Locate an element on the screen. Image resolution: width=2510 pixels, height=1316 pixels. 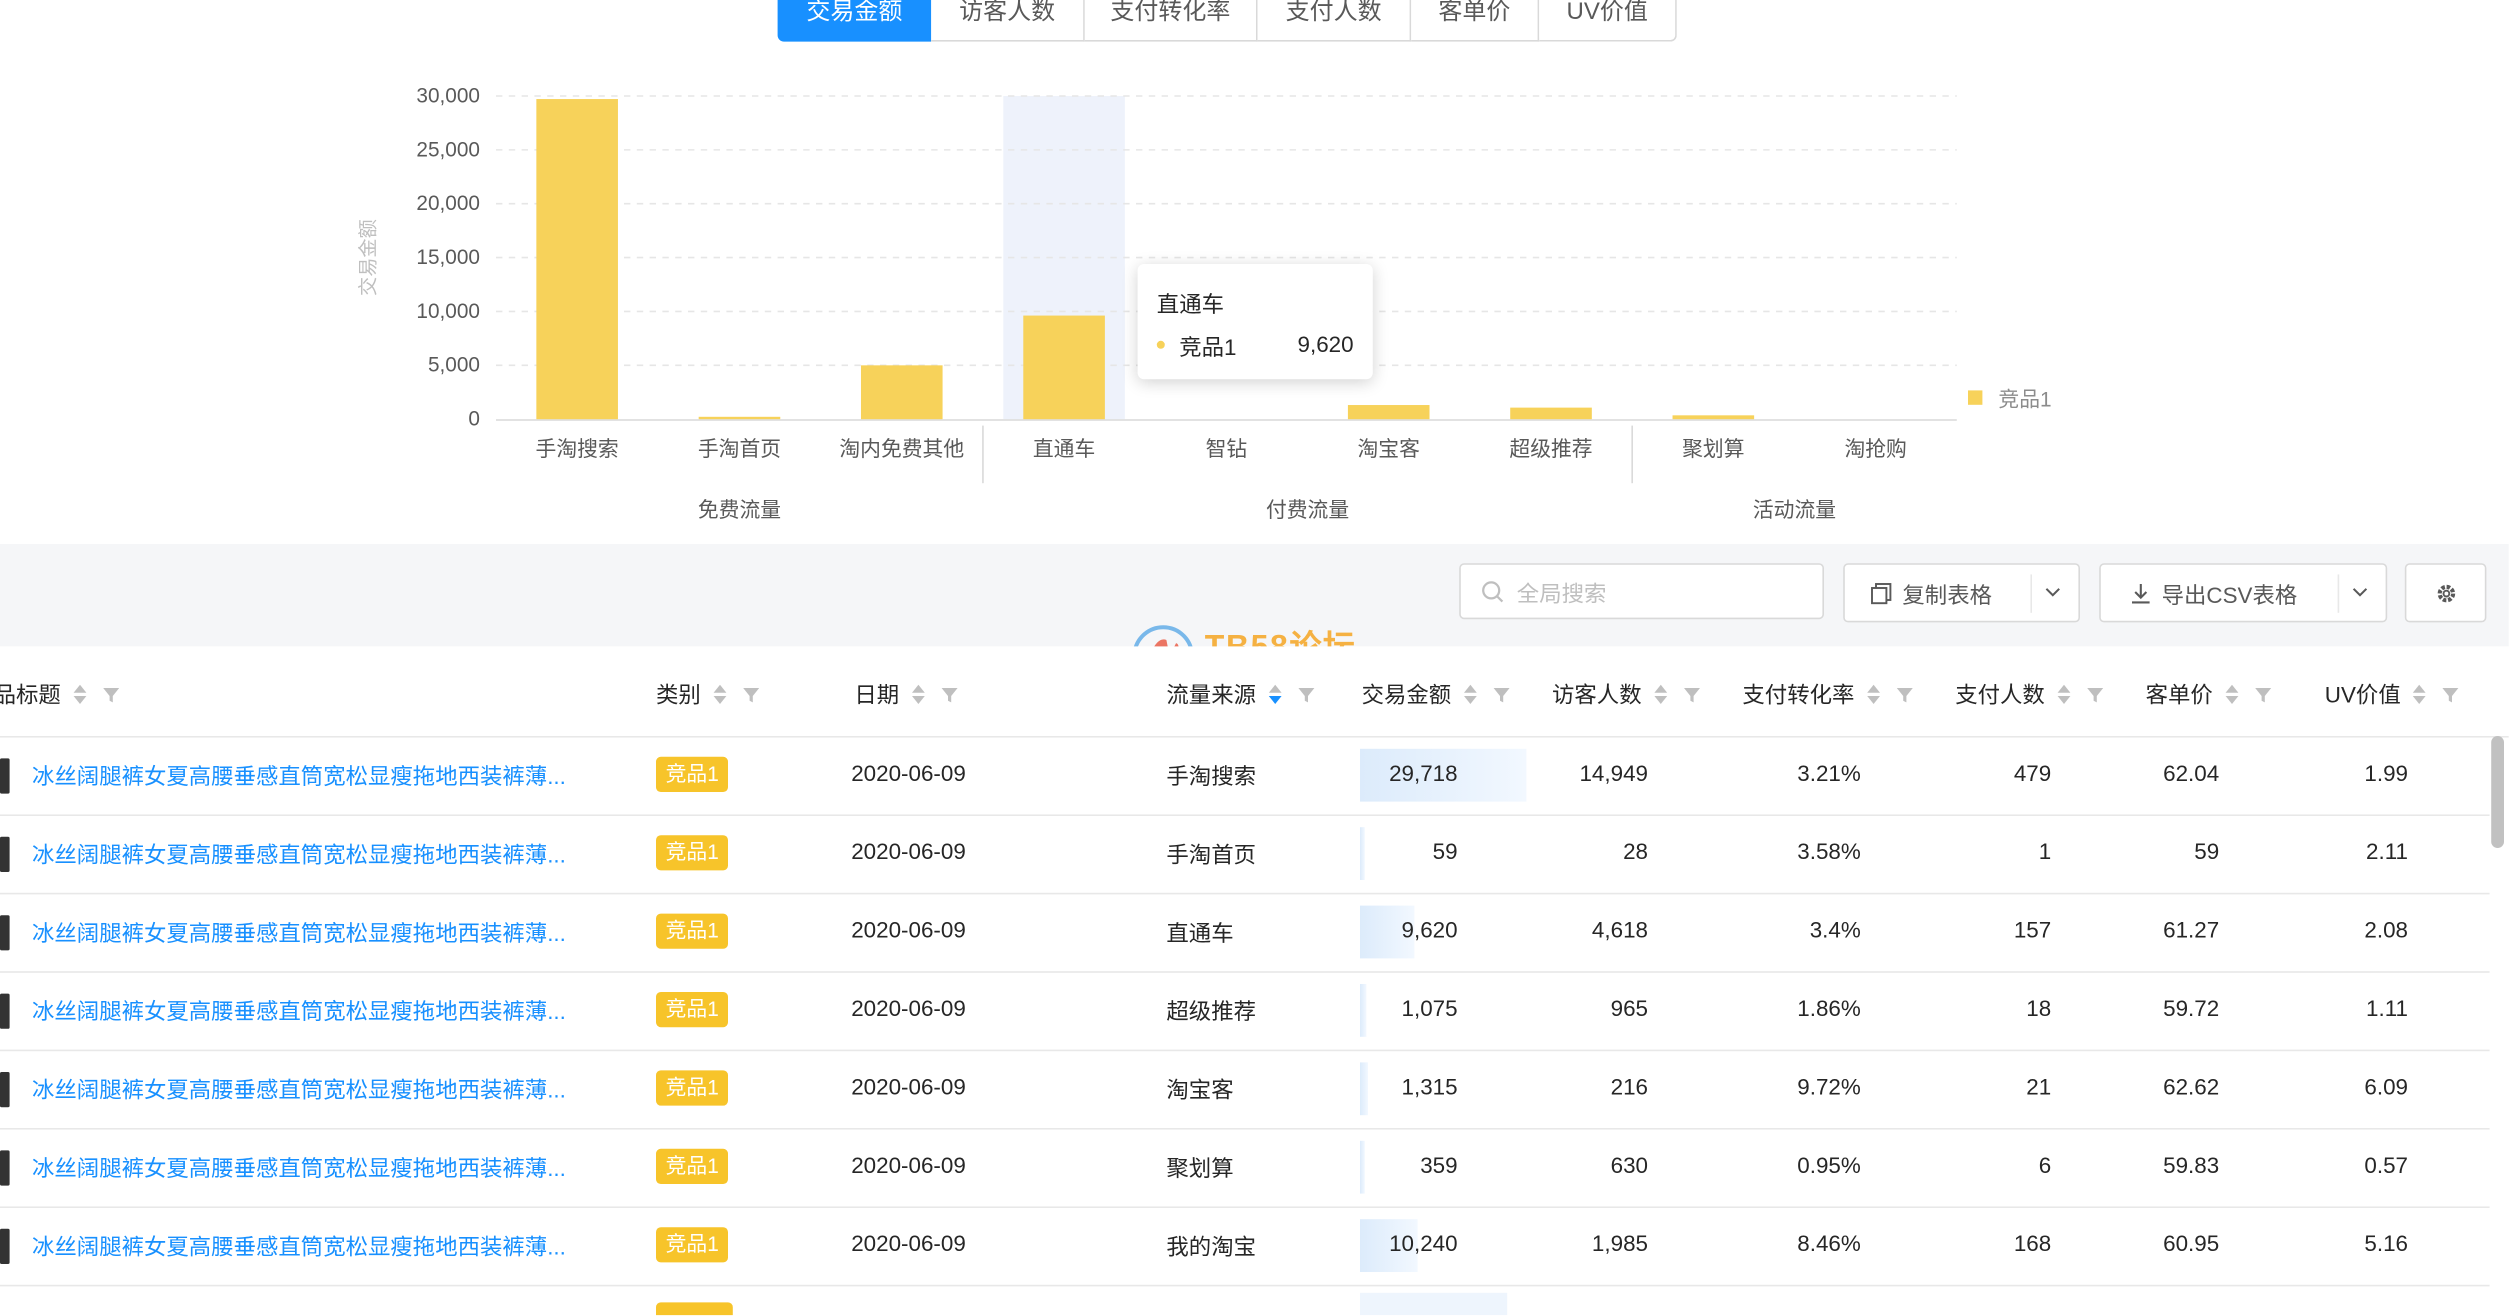
conversion-cell: 8.46% is located at coordinates (1829, 1243).